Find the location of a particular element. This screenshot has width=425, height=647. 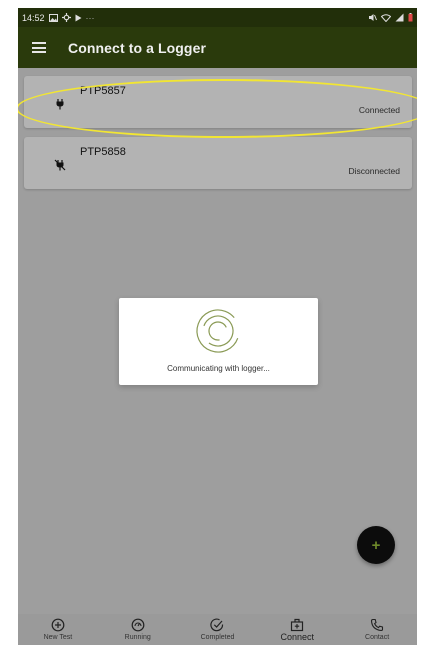

add-logger-button: + is located at coordinates (376, 545).